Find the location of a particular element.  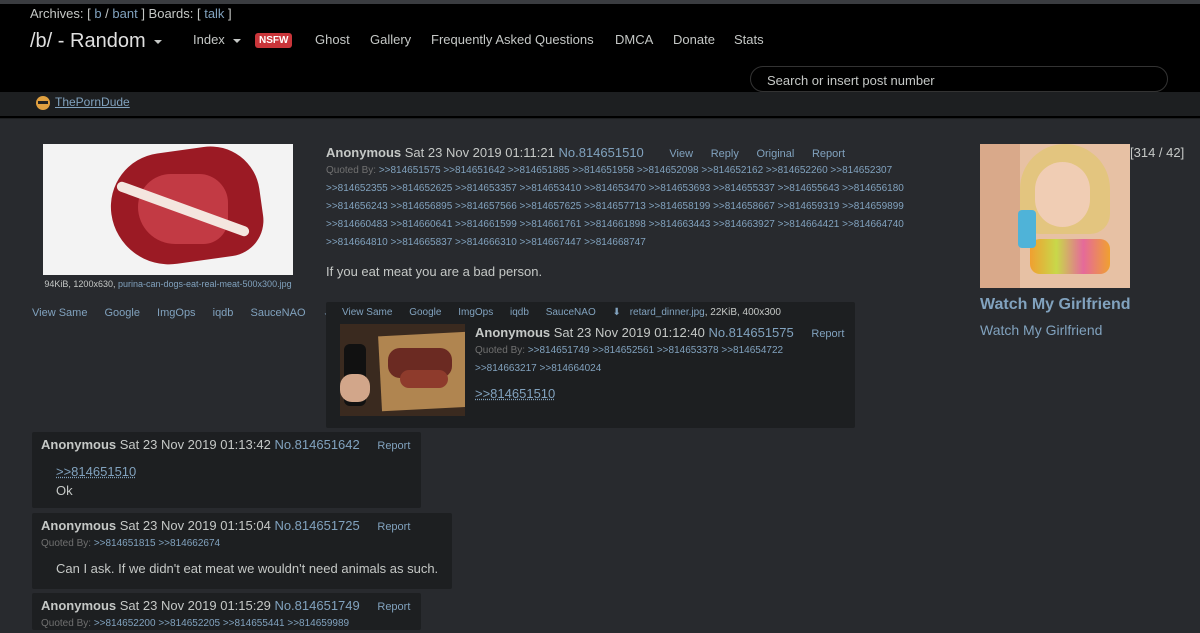

quote-link: >>814653357 is located at coordinates (486, 188).